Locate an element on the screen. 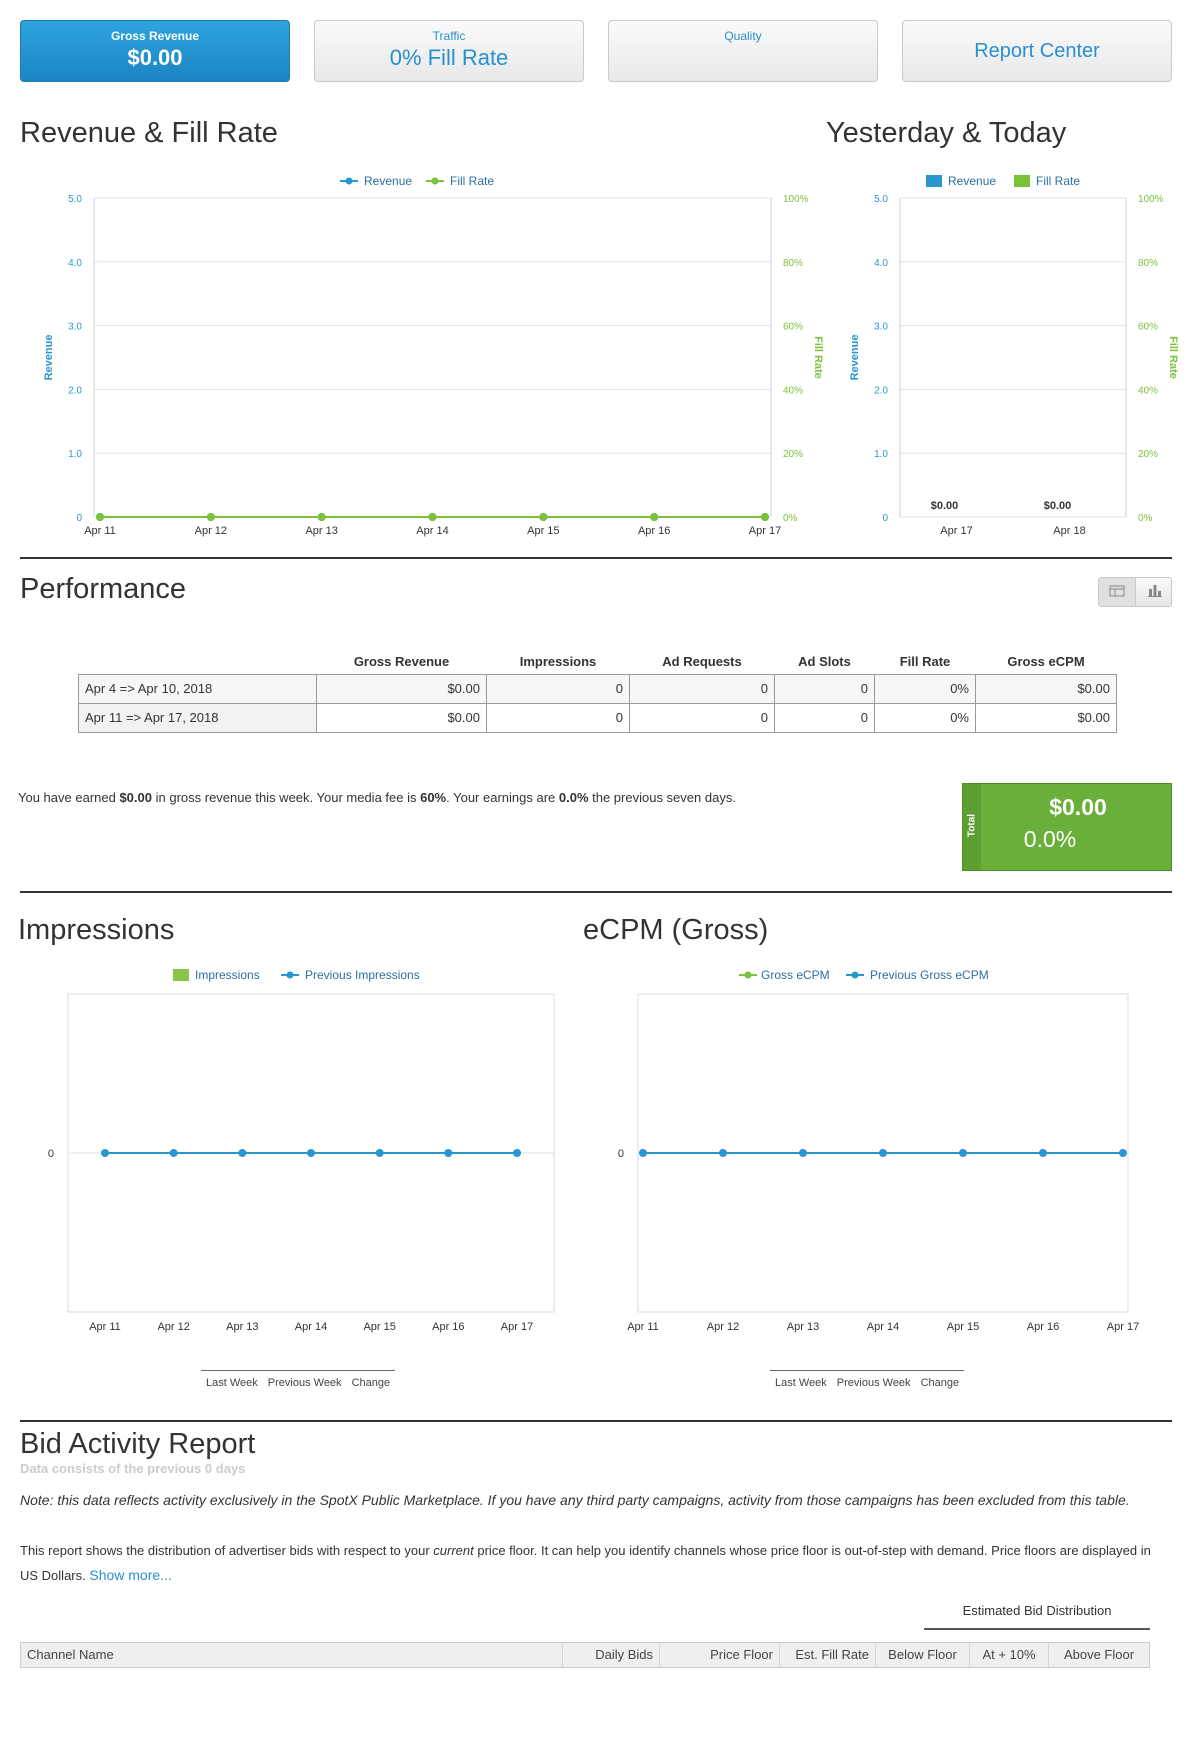 This screenshot has height=1757, width=1200. x-tick-label: Apr 18 is located at coordinates (1069, 531).